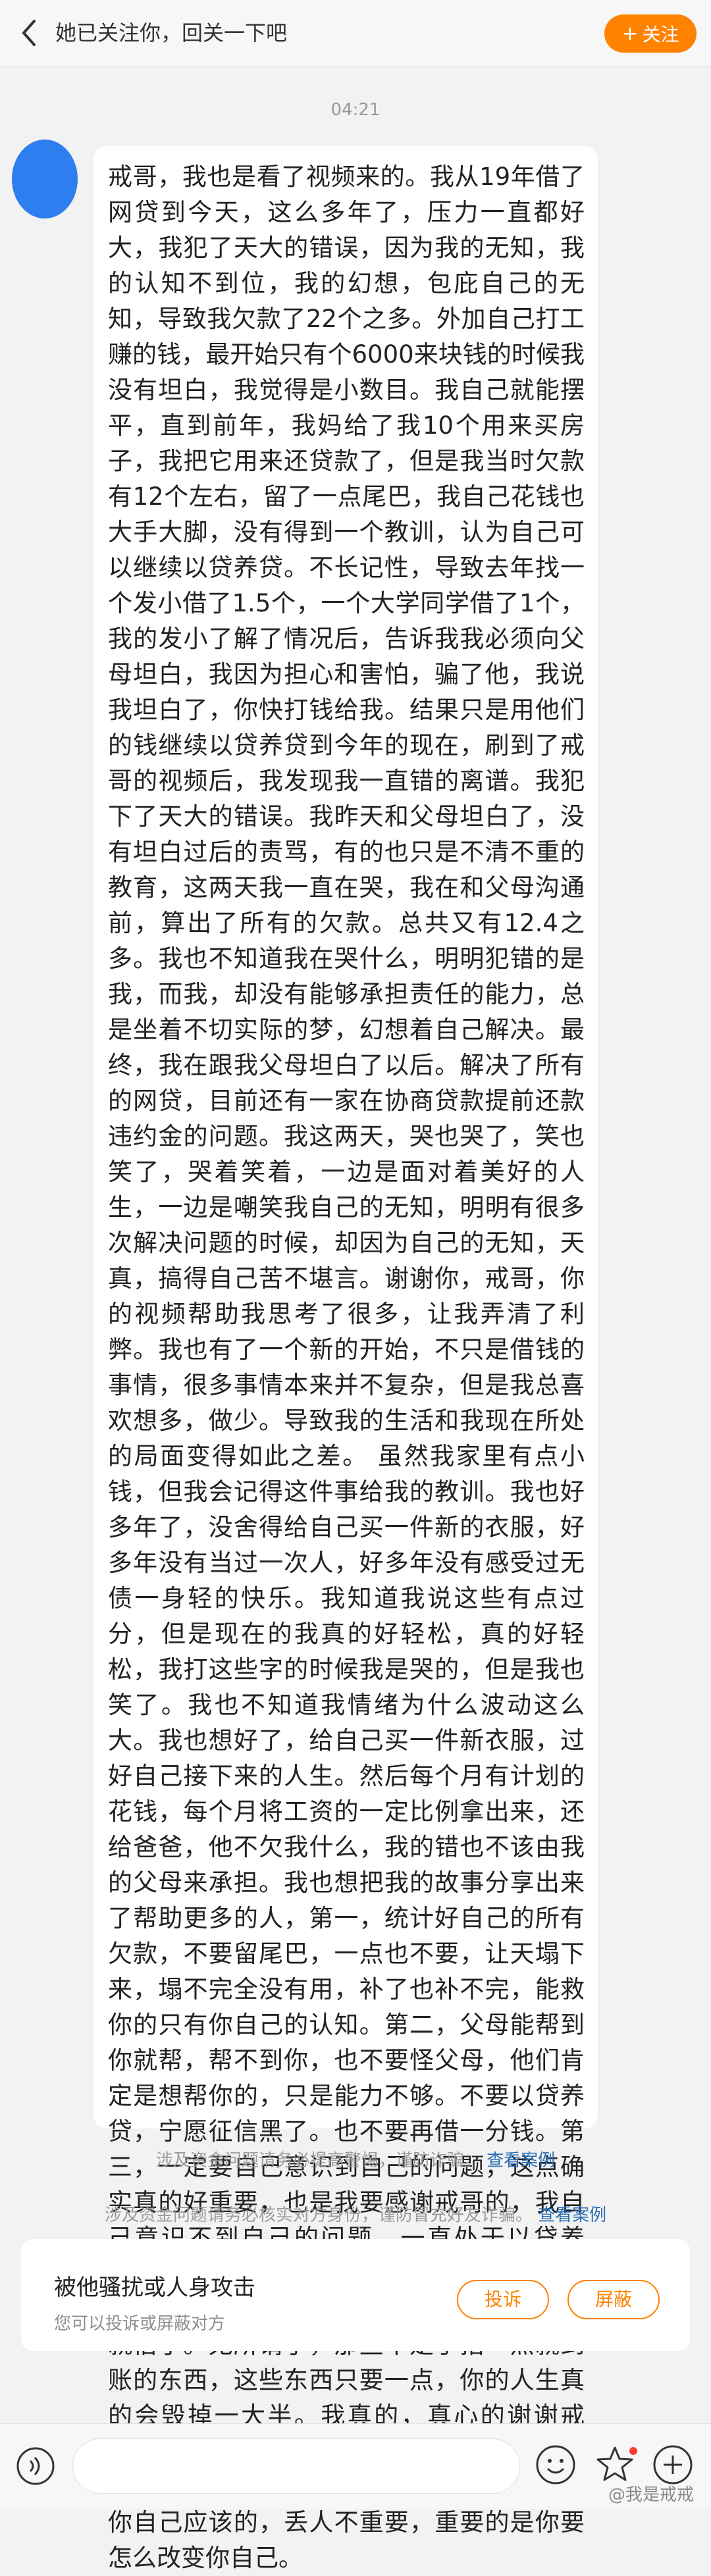 The image size is (711, 2576). I want to click on watermark: @我是戒戒, so click(651, 2495).